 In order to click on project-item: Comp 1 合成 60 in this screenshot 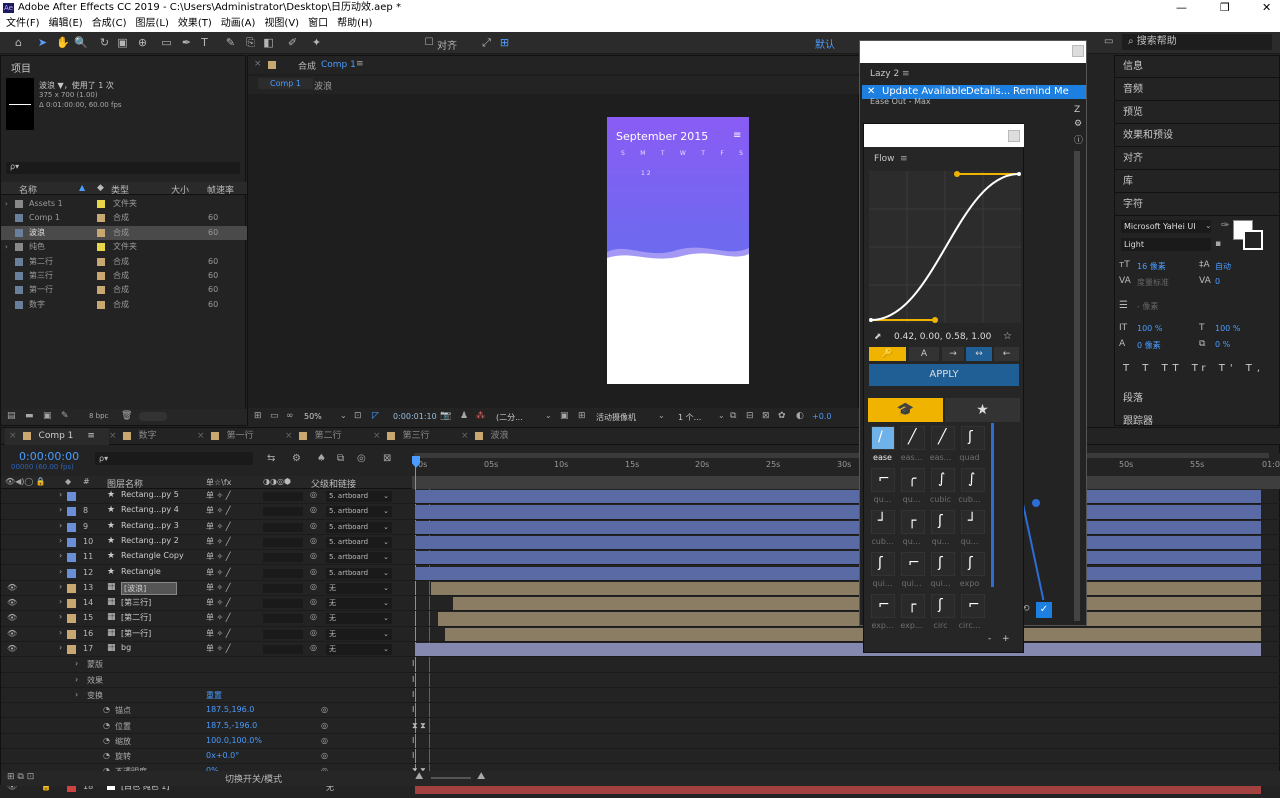, I will do `click(124, 218)`.